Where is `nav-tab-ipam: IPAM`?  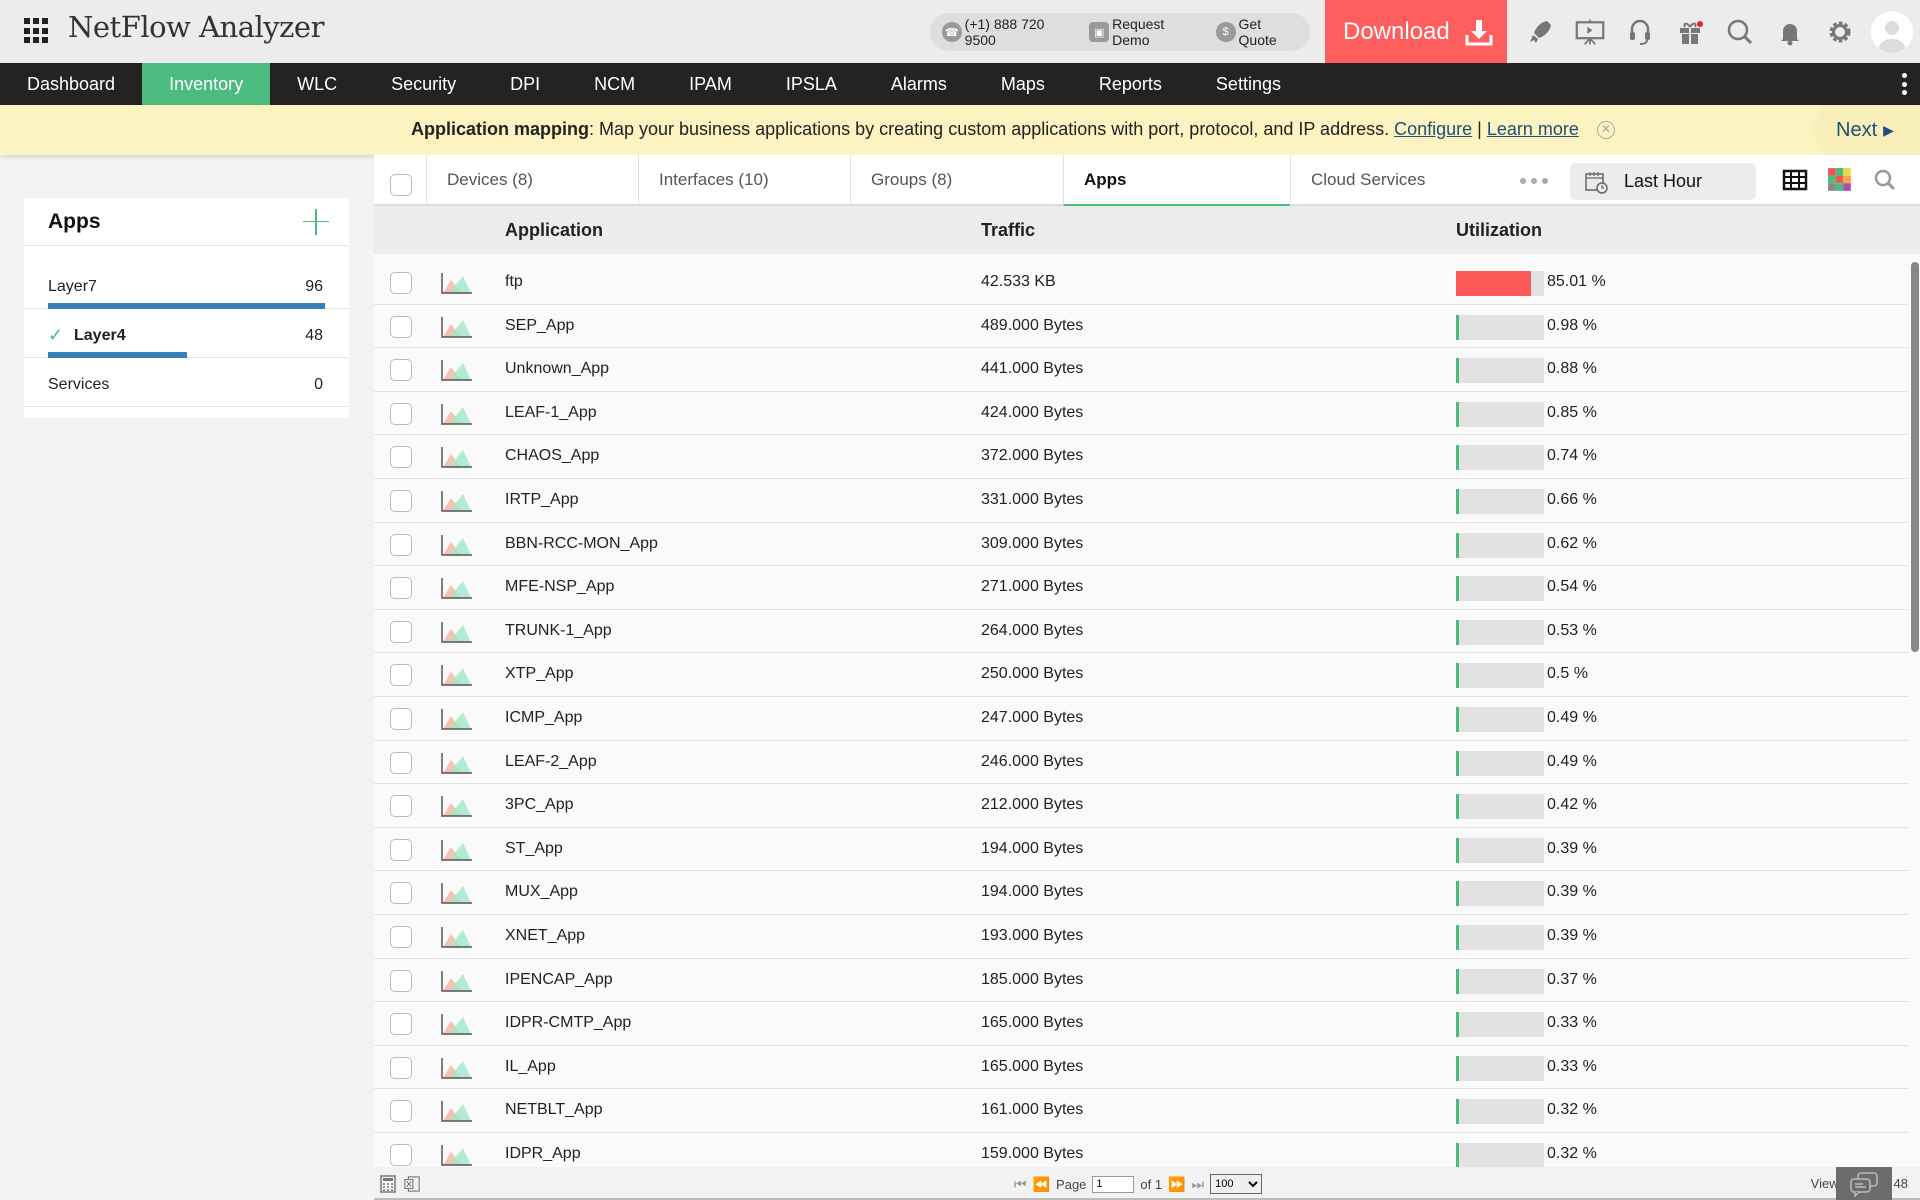
nav-tab-ipam: IPAM is located at coordinates (710, 84).